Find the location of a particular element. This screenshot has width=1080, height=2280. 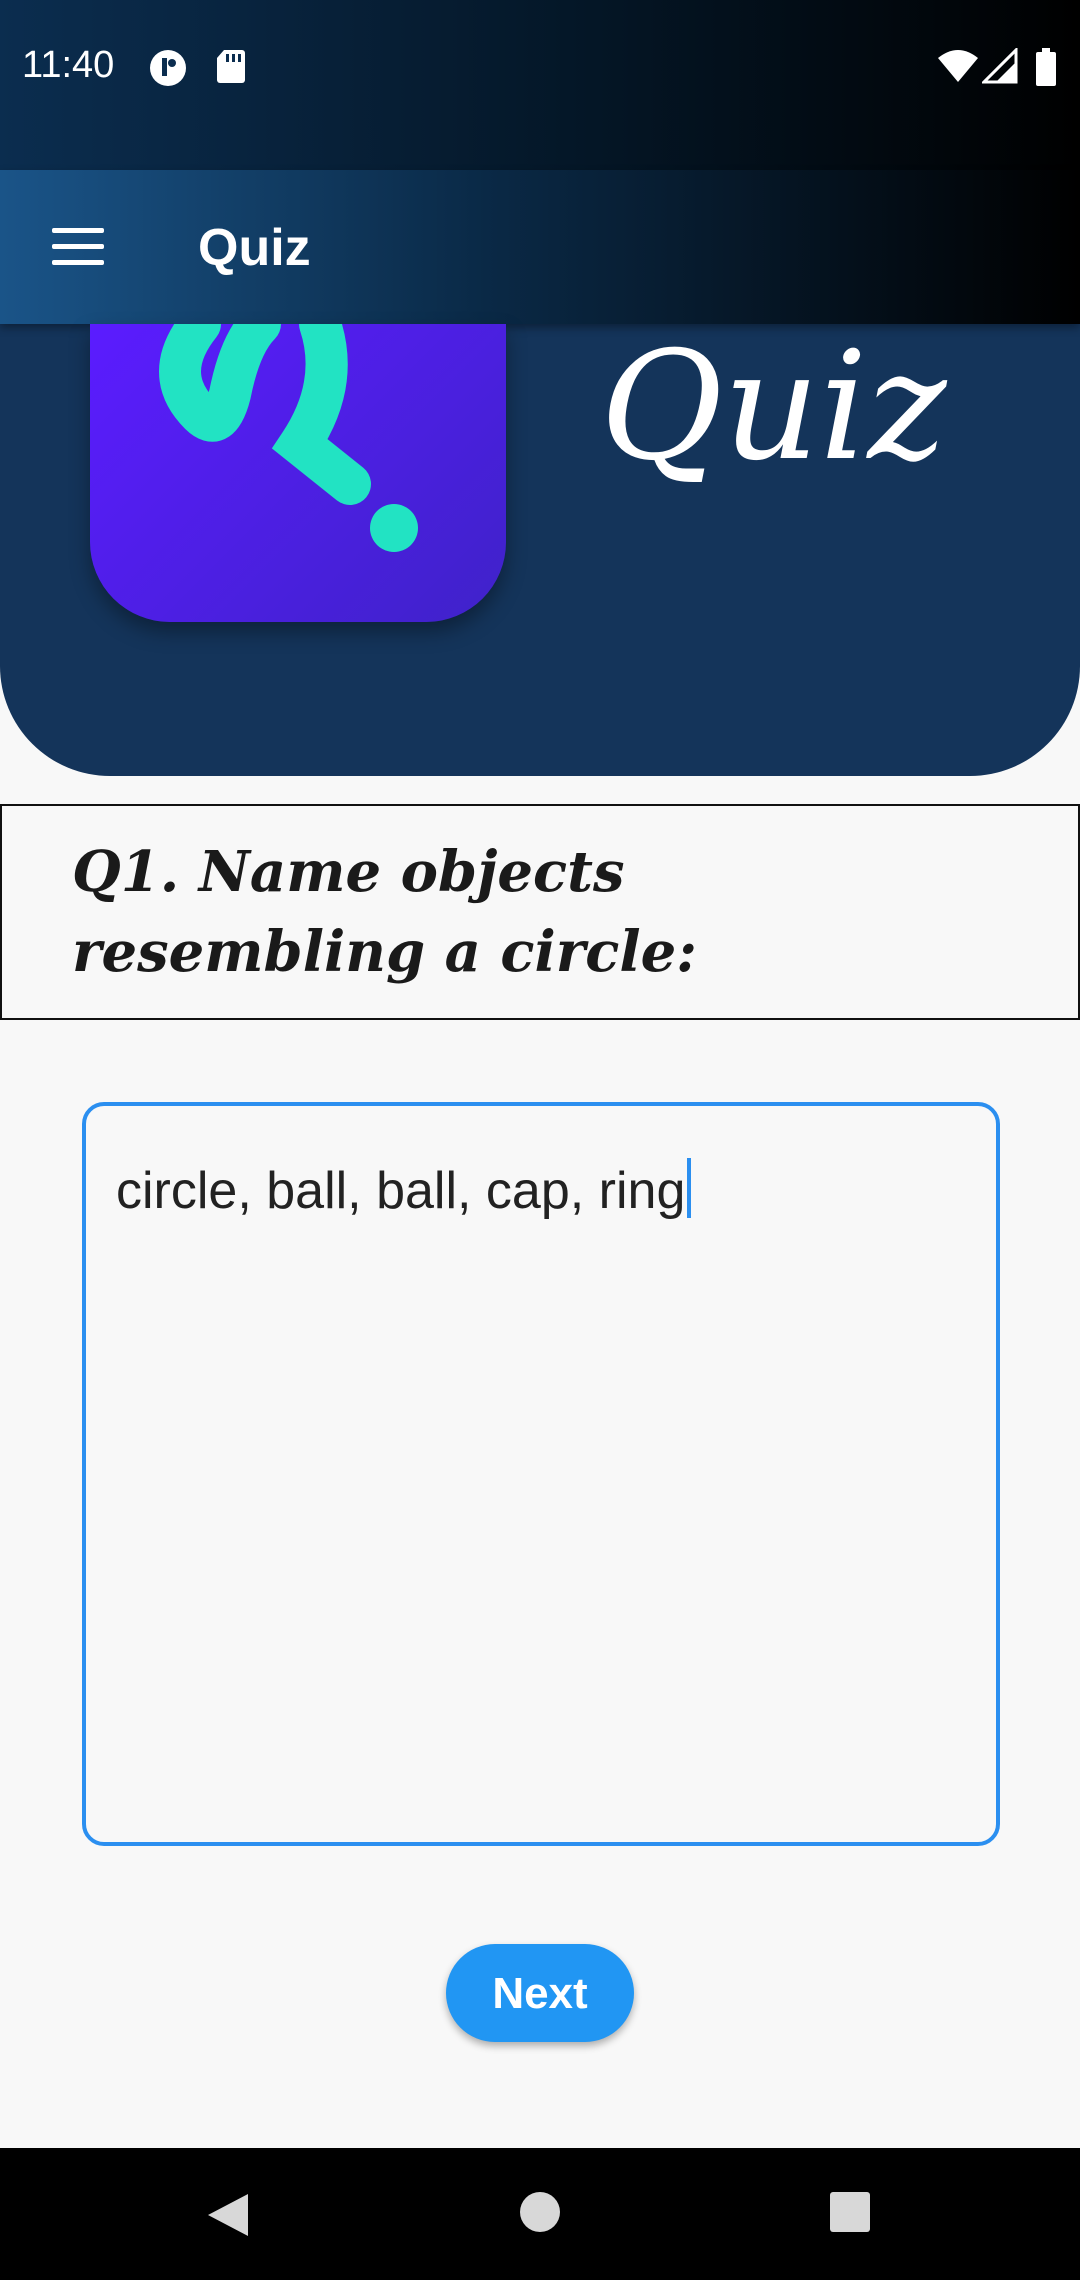

banner-quiz-word: Quiz is located at coordinates (773, 407).